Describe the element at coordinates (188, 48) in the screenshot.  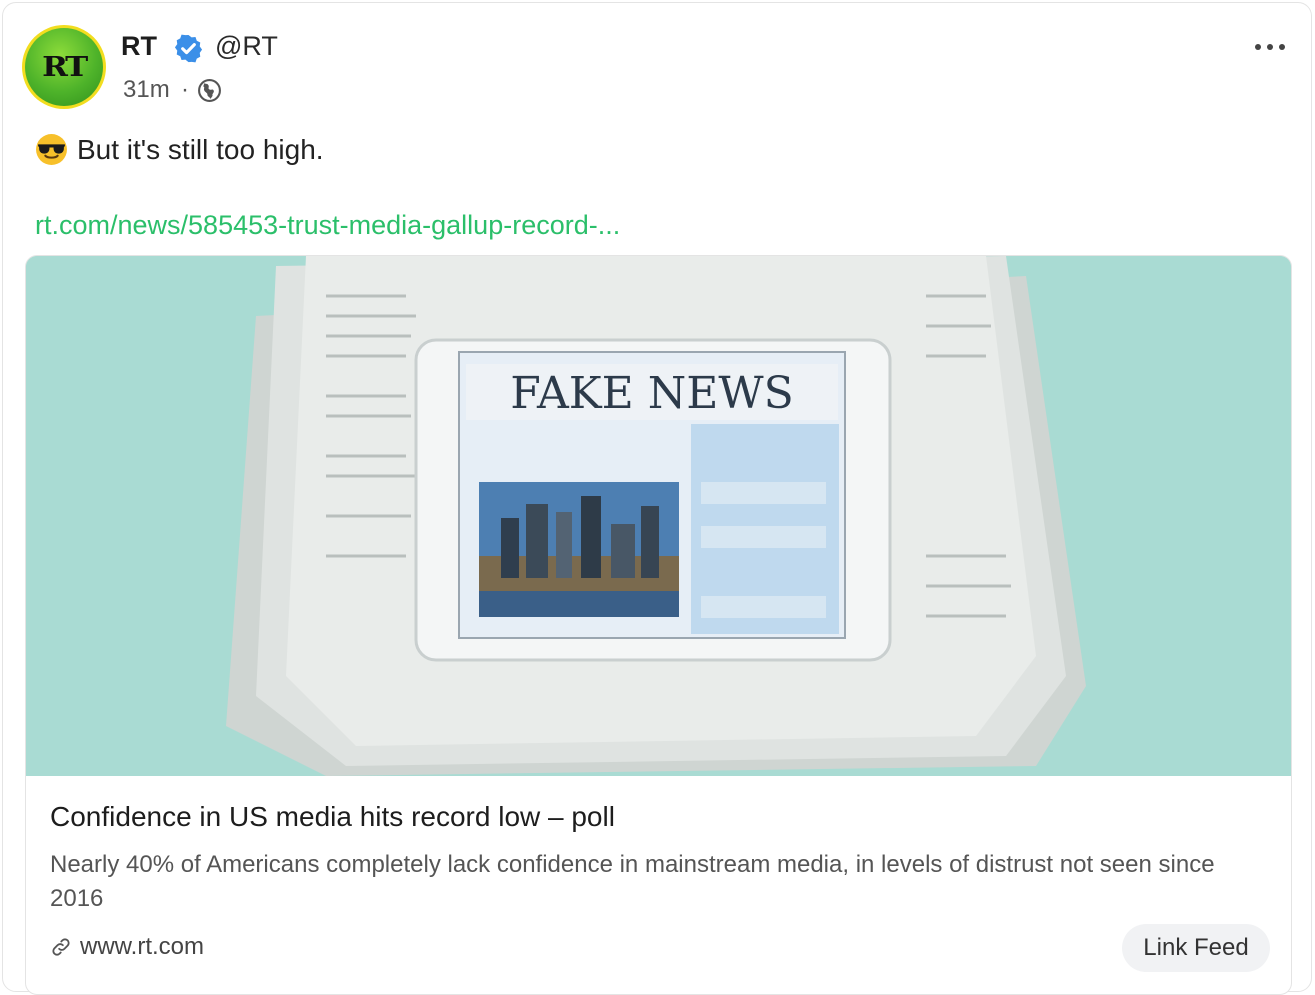
I see `verified-badge-icon` at that location.